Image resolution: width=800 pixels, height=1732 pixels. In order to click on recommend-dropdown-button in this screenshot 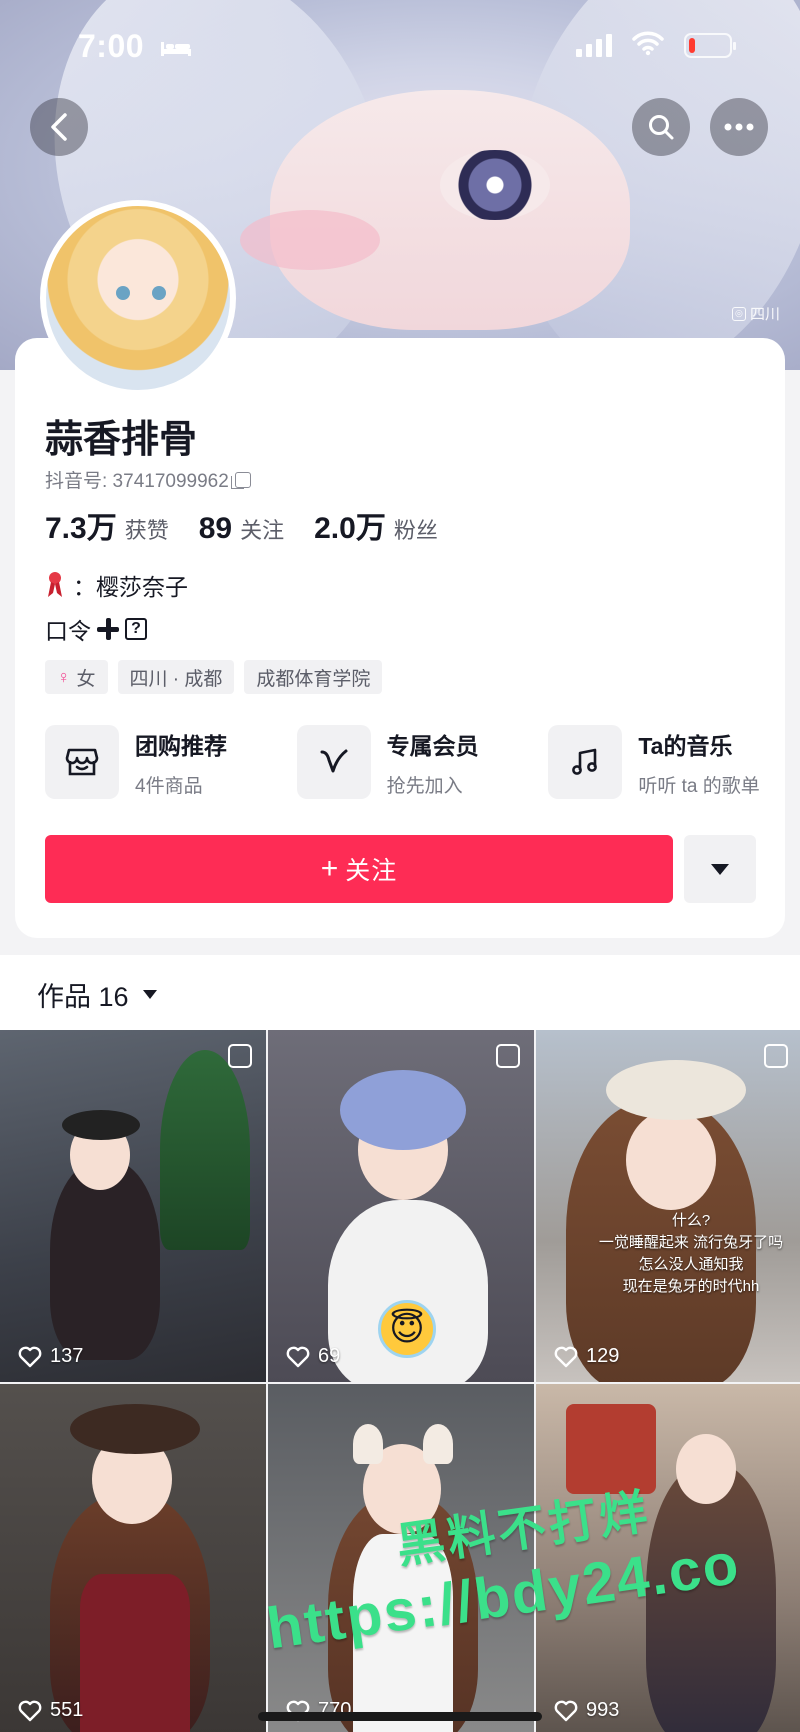, I will do `click(720, 869)`.